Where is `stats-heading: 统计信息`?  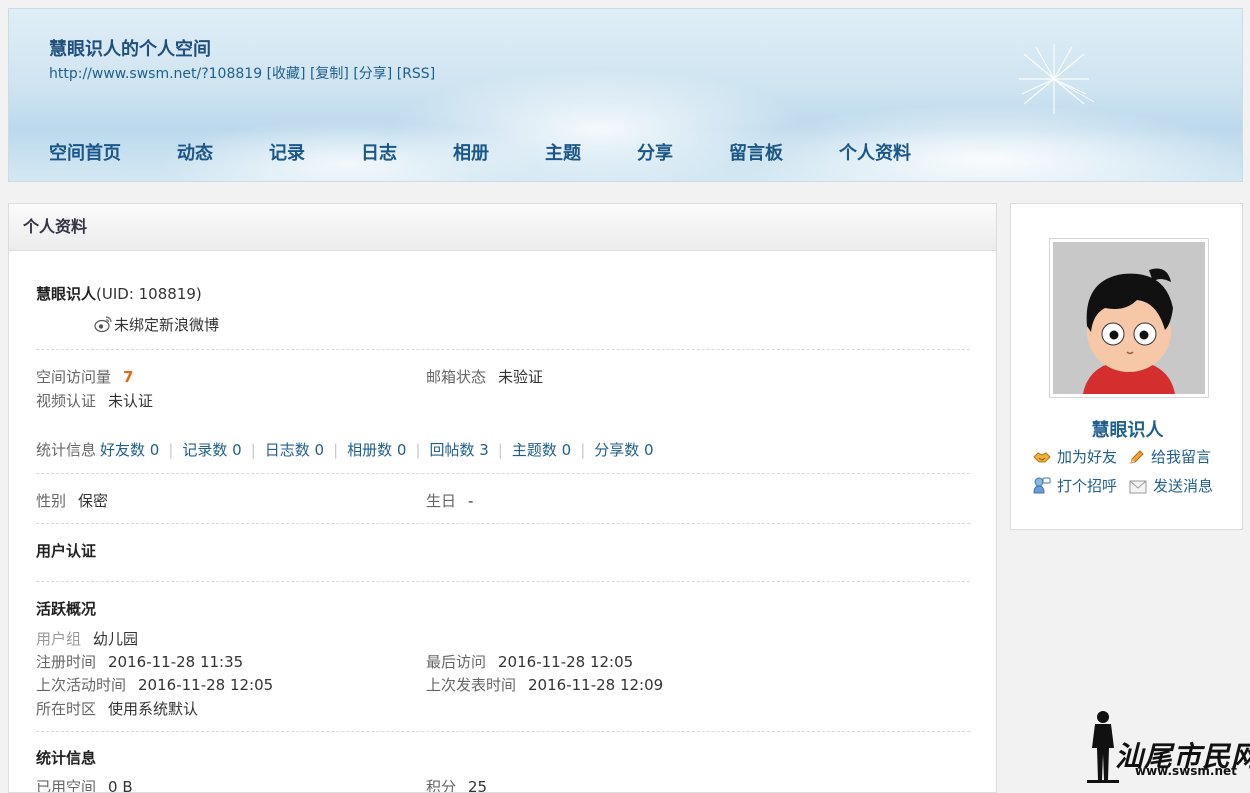 stats-heading: 统计信息 is located at coordinates (66, 758).